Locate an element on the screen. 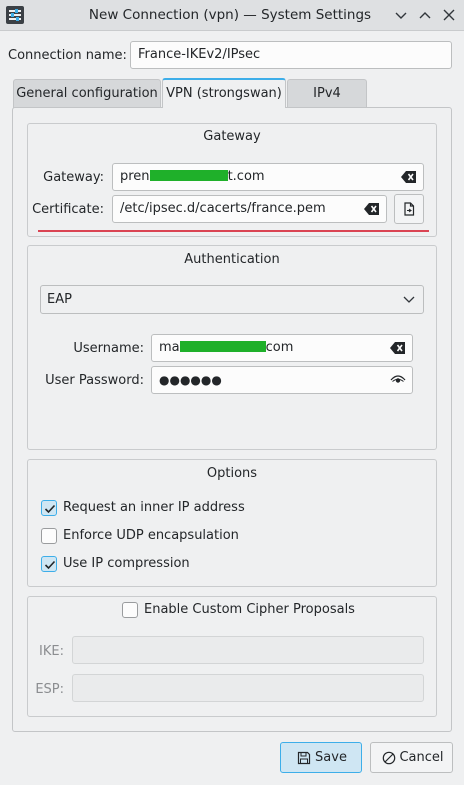  auth-method-select: EAP is located at coordinates (232, 299).